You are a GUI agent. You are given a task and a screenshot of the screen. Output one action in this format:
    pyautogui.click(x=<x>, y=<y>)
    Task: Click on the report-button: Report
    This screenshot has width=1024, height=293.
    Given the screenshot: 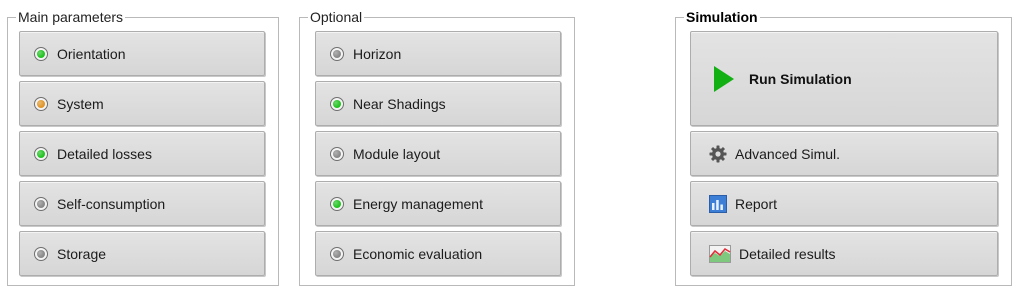 What is the action you would take?
    pyautogui.click(x=844, y=203)
    